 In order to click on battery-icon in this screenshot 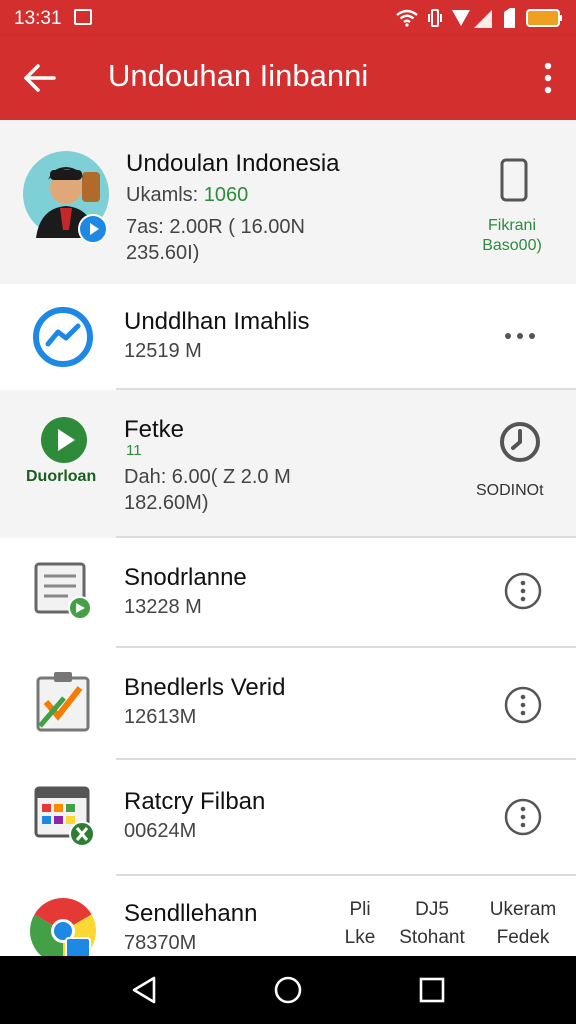, I will do `click(544, 18)`.